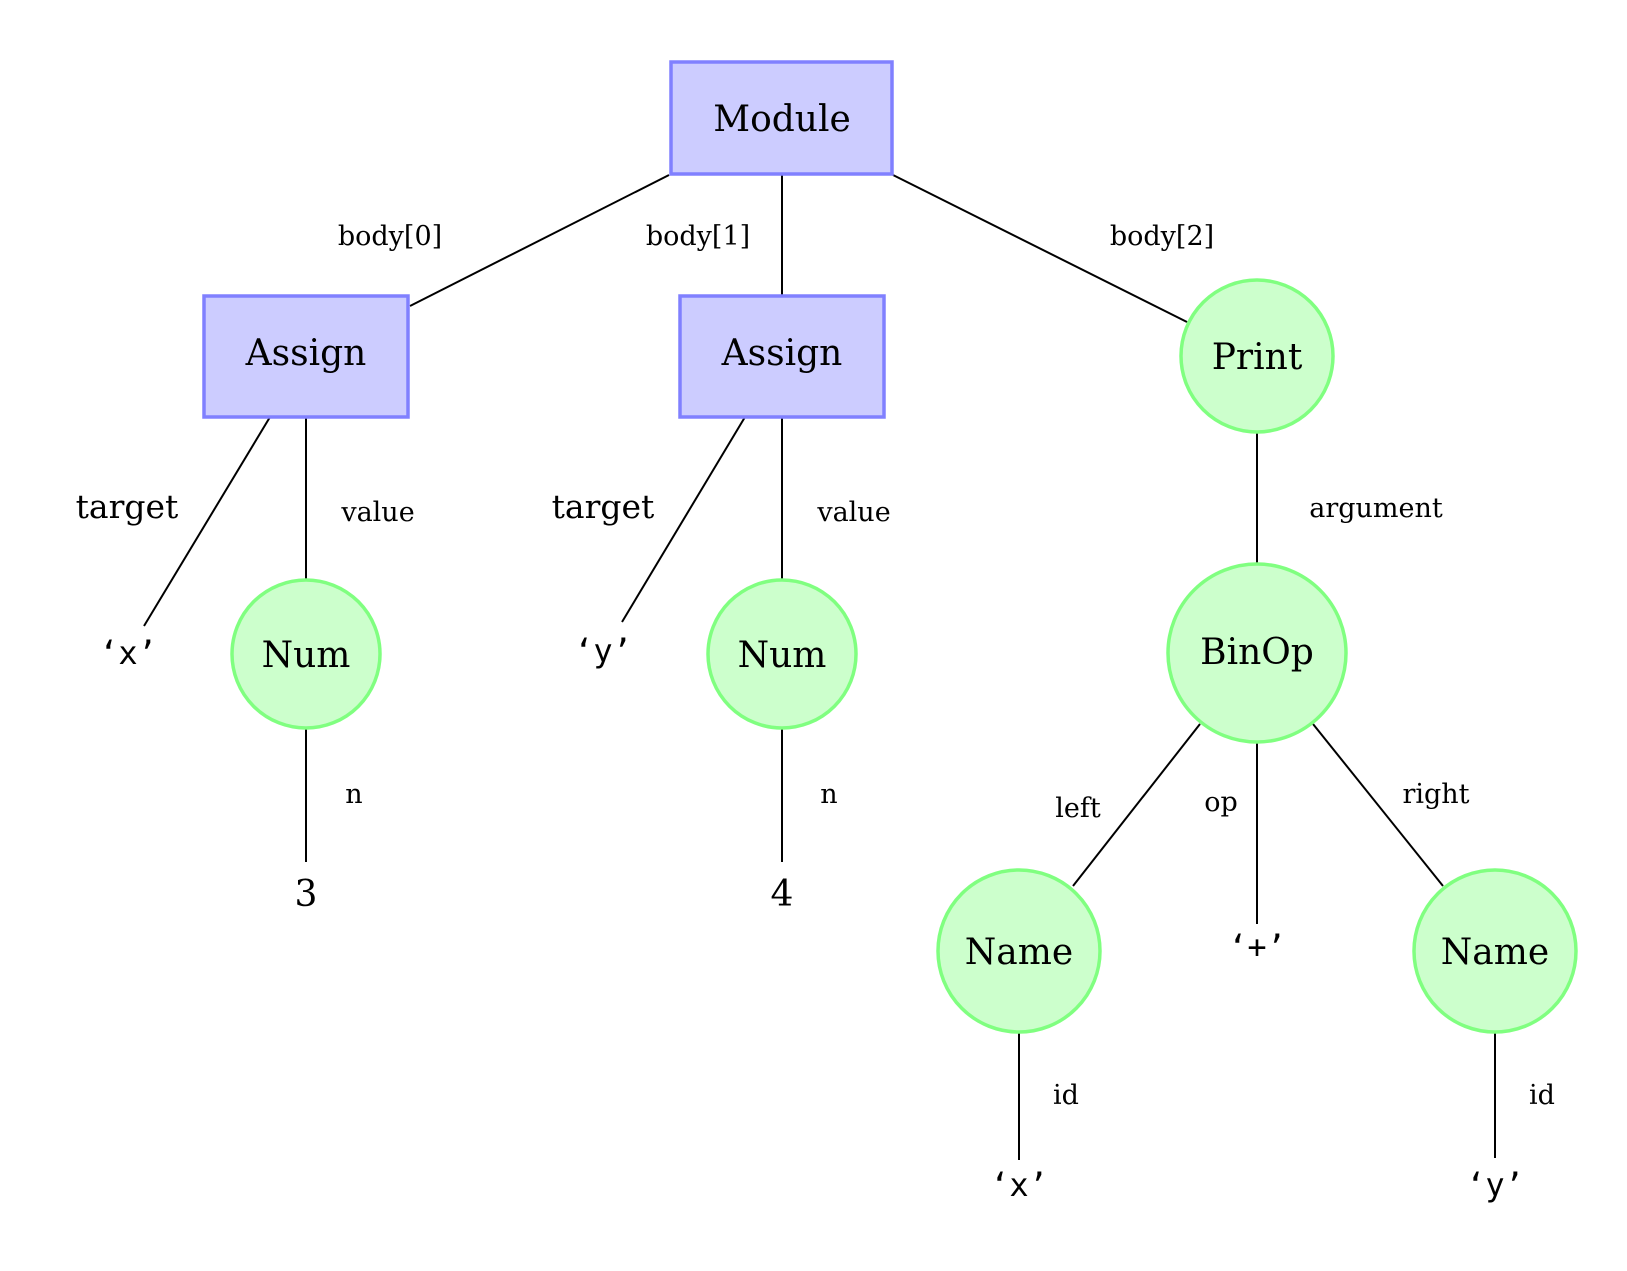 The width and height of the screenshot is (1627, 1271). What do you see at coordinates (1376, 508) in the screenshot?
I see `edge-label-argument: argument` at bounding box center [1376, 508].